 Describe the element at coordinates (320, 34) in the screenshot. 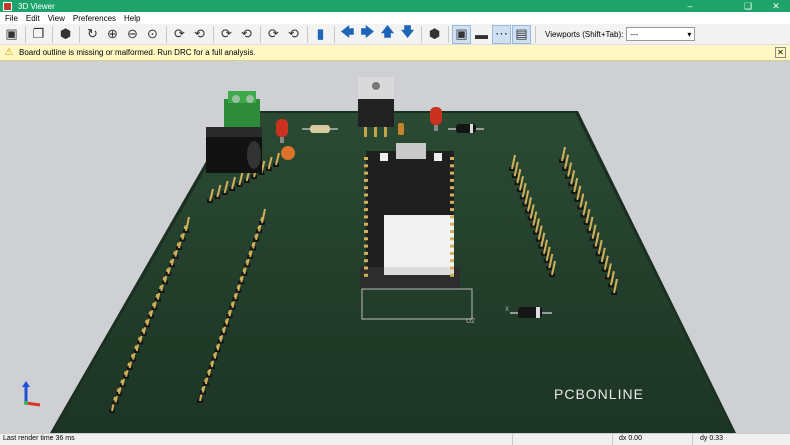

I see `flip-board-icon: ▮` at that location.